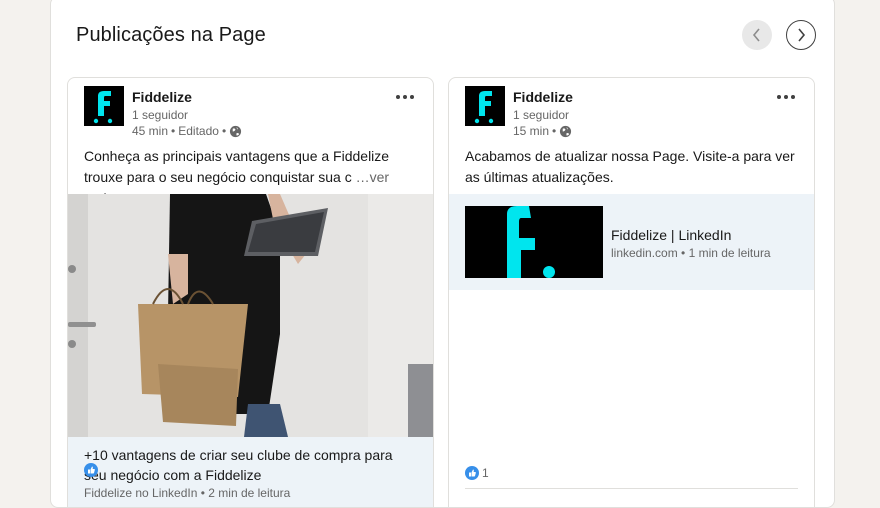  Describe the element at coordinates (631, 488) in the screenshot. I see `divider` at that location.